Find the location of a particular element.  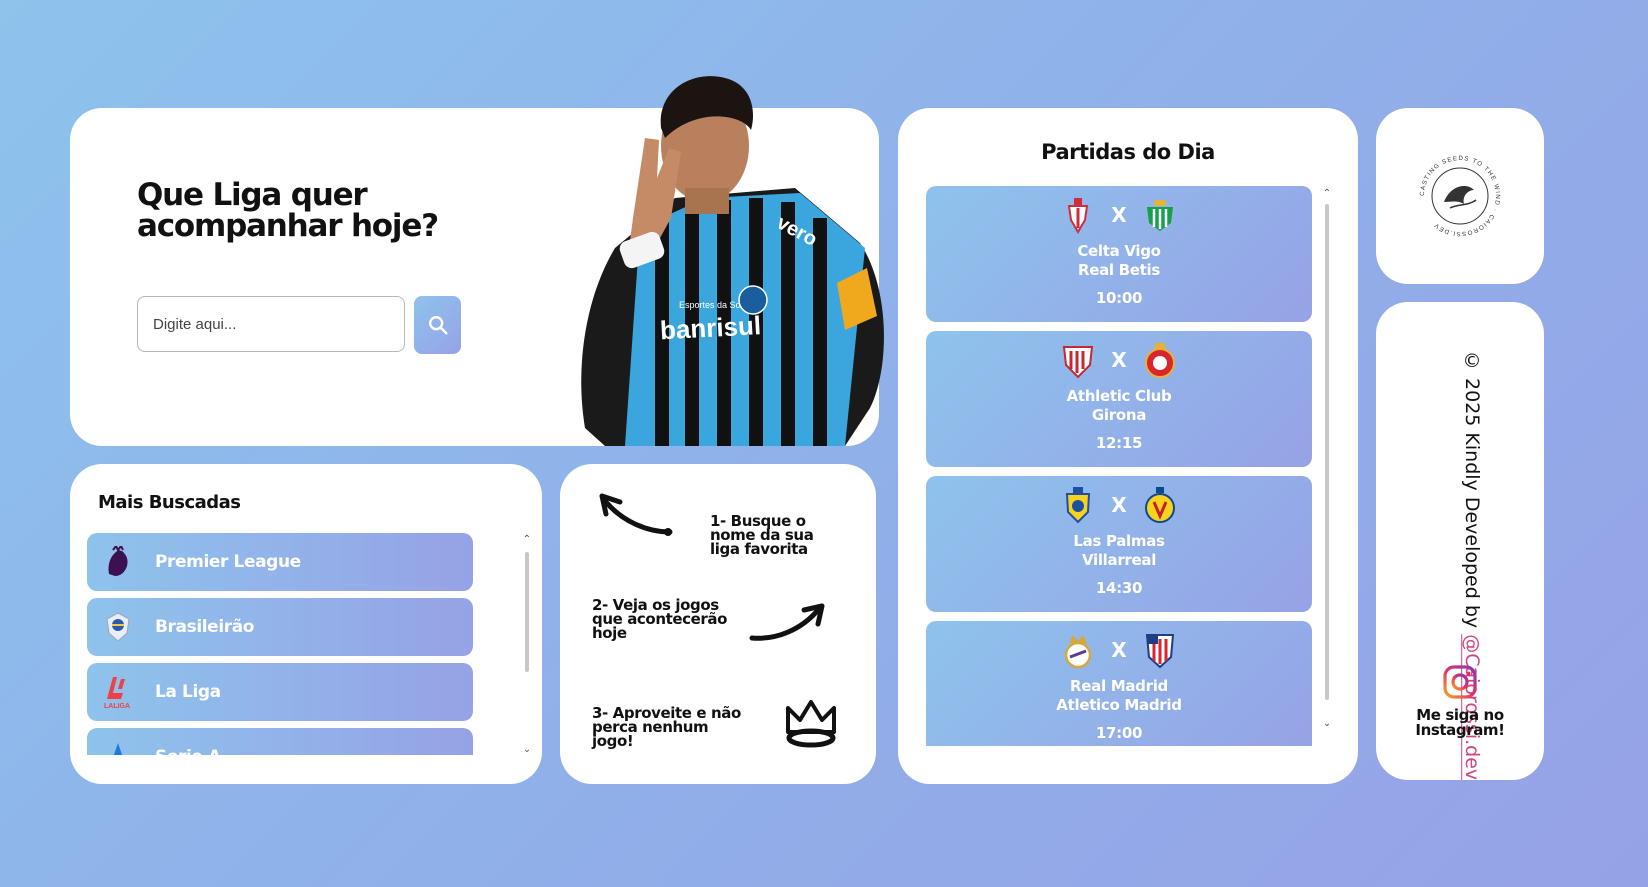

match-time: 17:00 is located at coordinates (1119, 733).